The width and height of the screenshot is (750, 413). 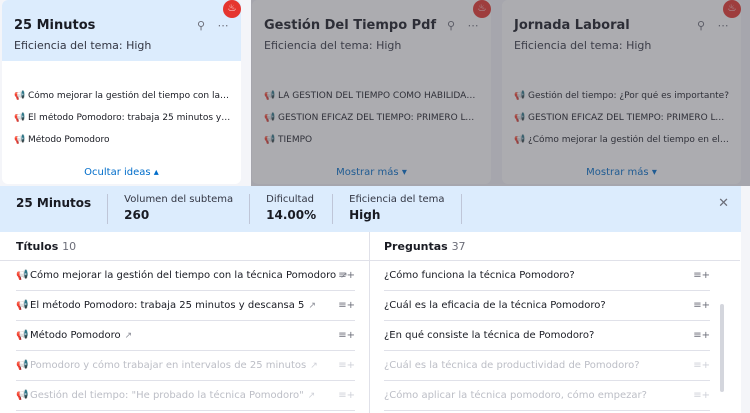 I want to click on table-row: 📢 Método Pomodoro ↗ ≡+, so click(x=185, y=336).